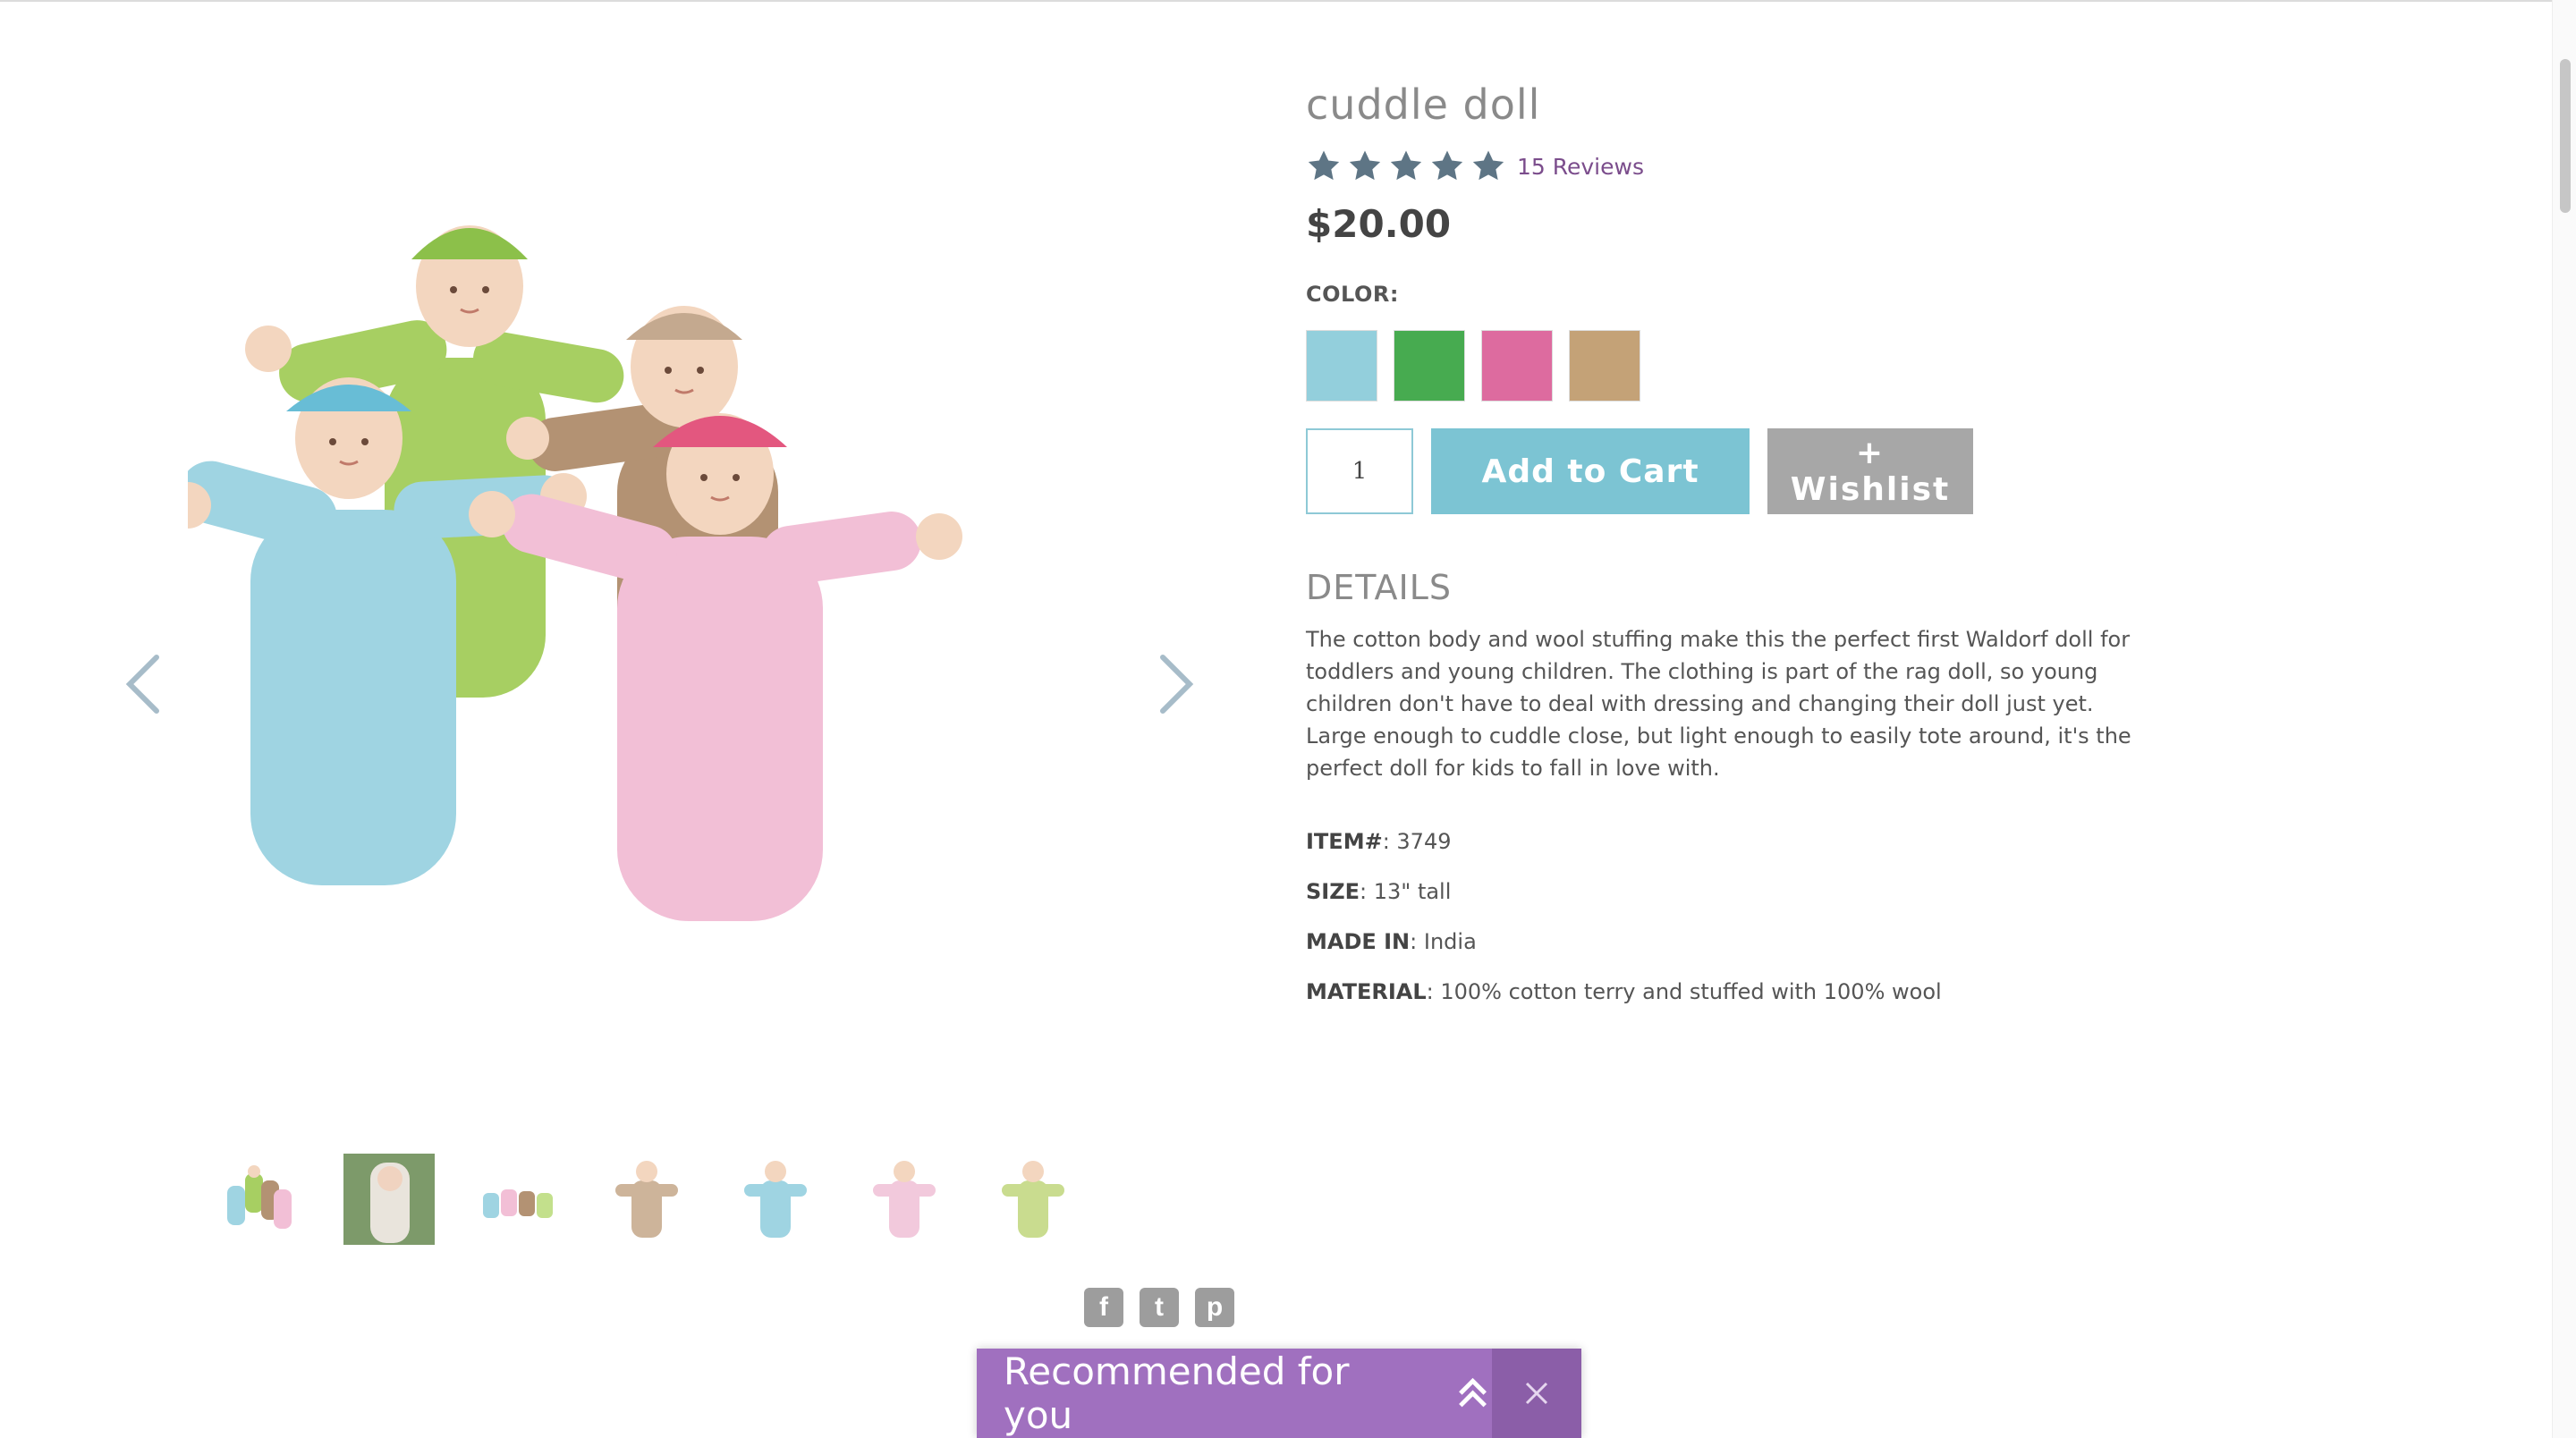 Image resolution: width=2576 pixels, height=1438 pixels. Describe the element at coordinates (143, 684) in the screenshot. I see `gallery-prev-arrow-icon` at that location.